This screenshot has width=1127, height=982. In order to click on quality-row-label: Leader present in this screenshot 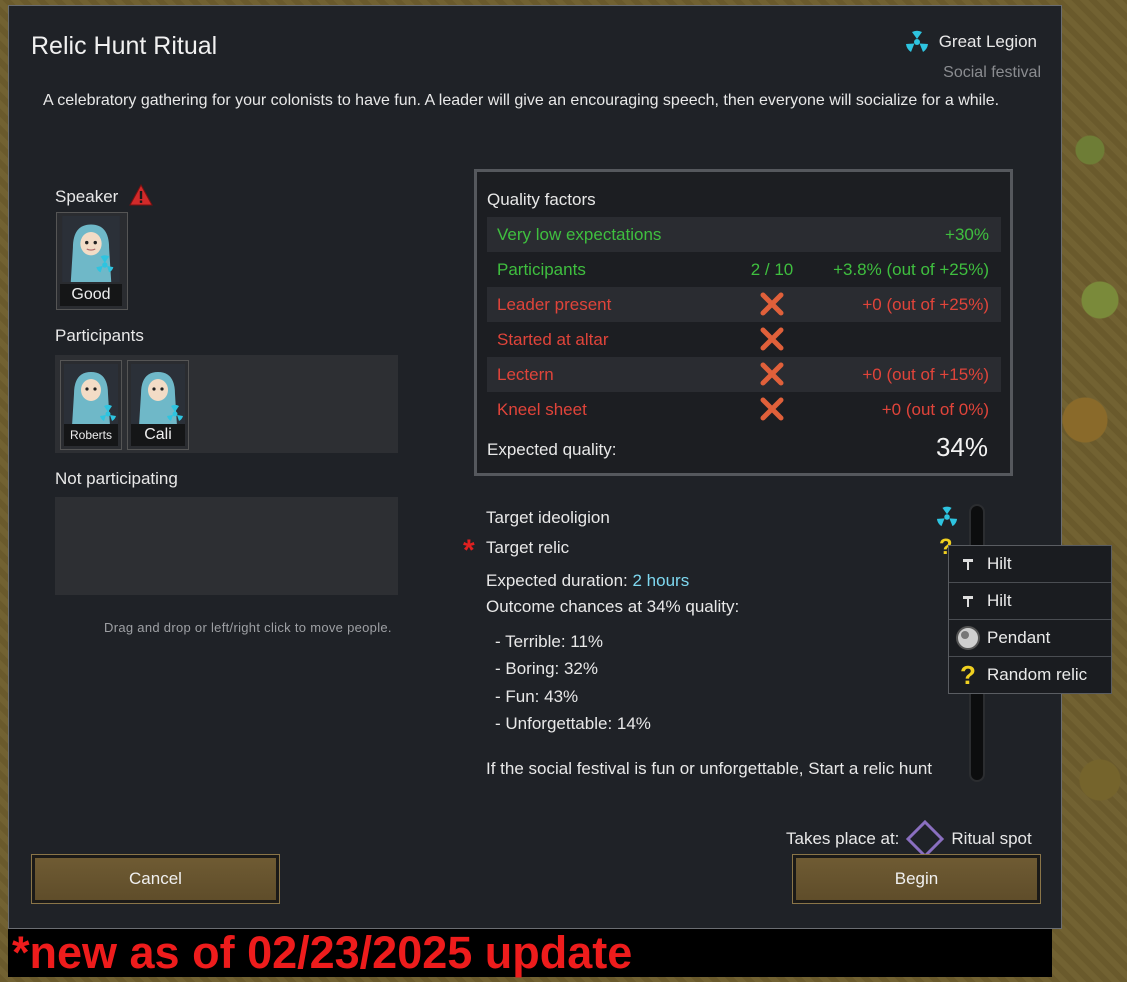, I will do `click(554, 304)`.